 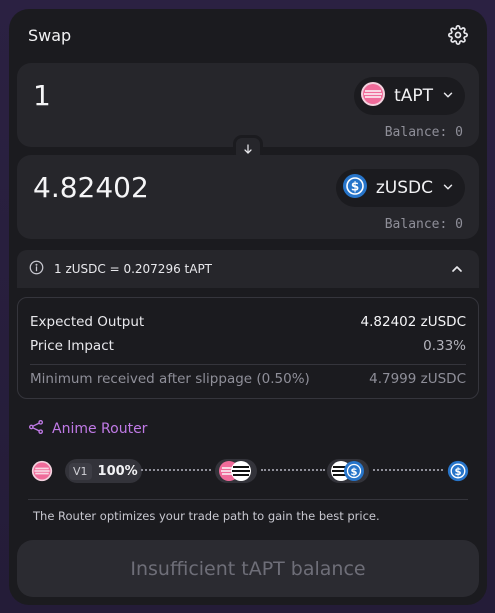 I want to click on expected-output-value: 4.82402 zUSDC, so click(x=413, y=322).